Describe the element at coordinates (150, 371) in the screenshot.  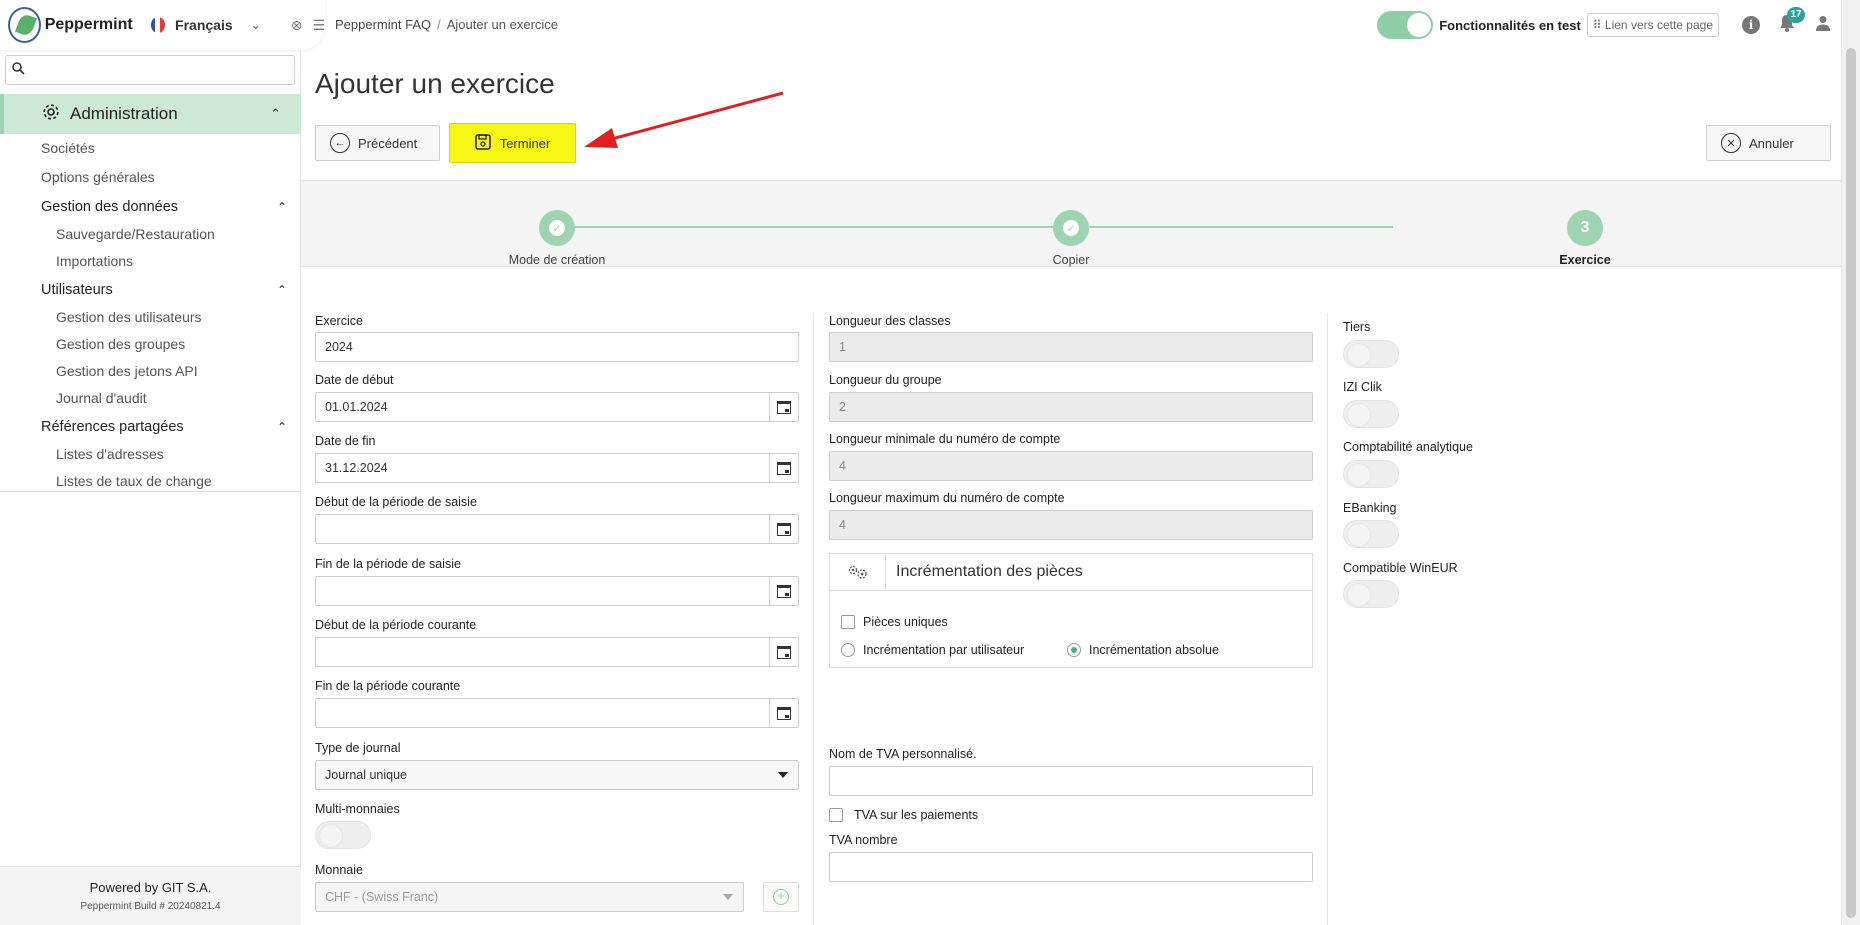
I see `sidebar-item: Gestion des jetons API` at that location.